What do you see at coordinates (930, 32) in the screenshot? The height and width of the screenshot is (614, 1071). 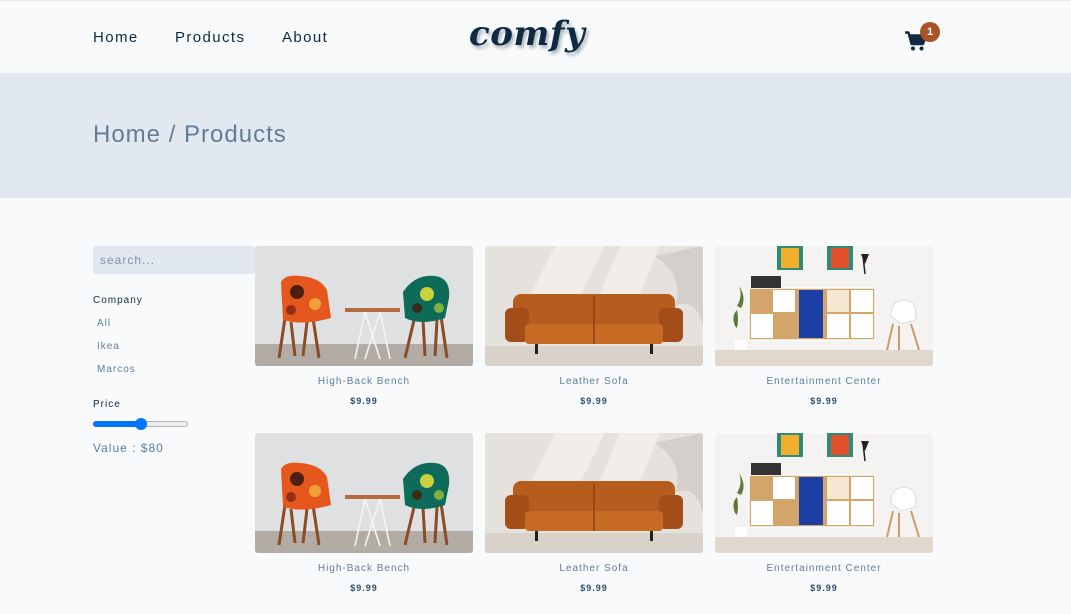 I see `cart-count-badge: 1` at bounding box center [930, 32].